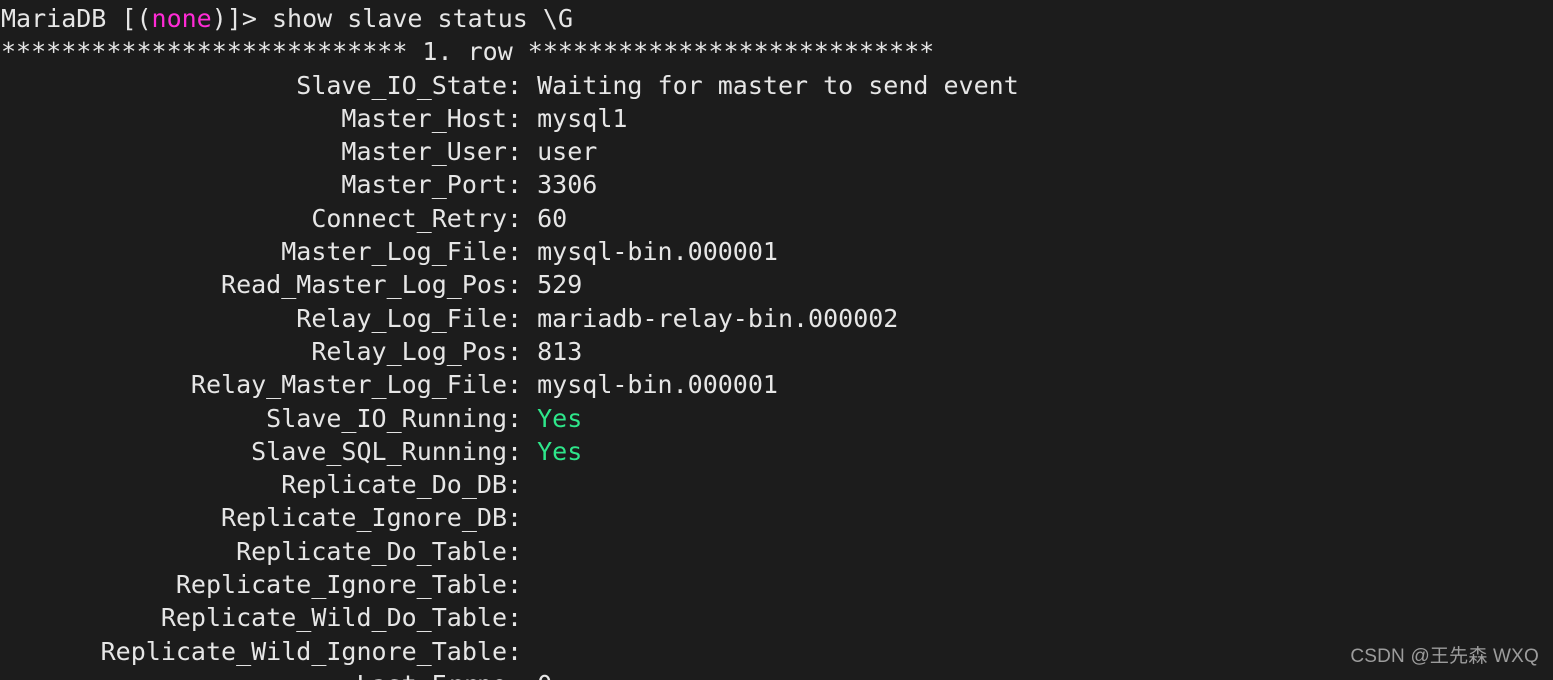  Describe the element at coordinates (718, 318) in the screenshot. I see `field-value: mariadb-relay-bin.000002` at that location.